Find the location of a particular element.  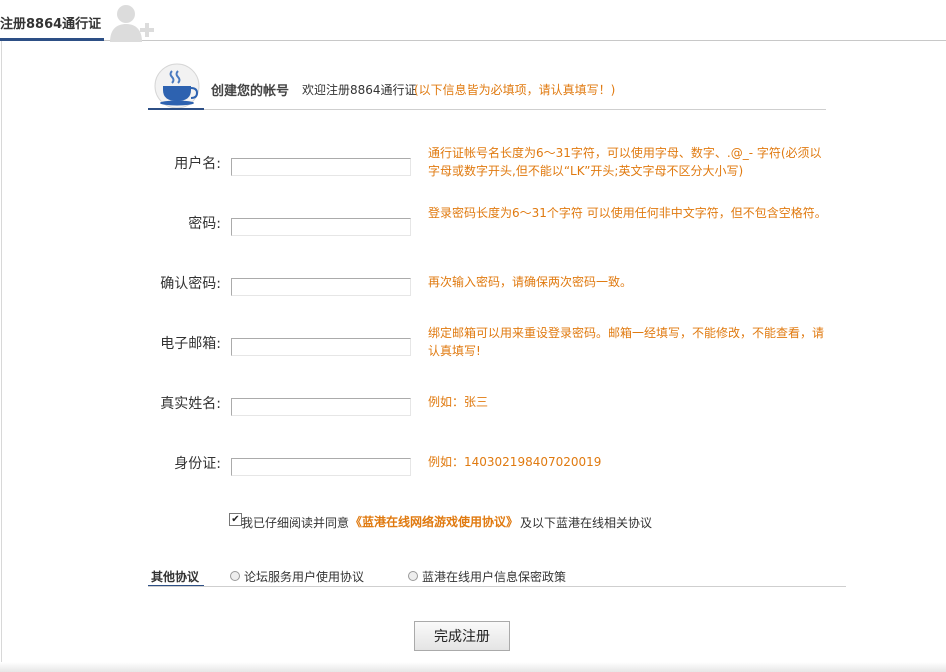

id-card-input is located at coordinates (321, 467).